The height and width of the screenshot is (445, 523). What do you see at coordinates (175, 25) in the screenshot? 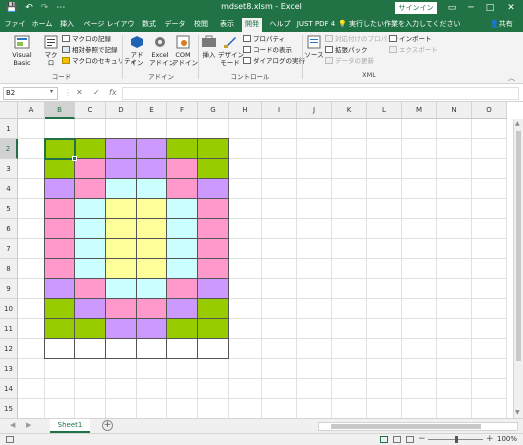
I see `tab-data: データ` at bounding box center [175, 25].